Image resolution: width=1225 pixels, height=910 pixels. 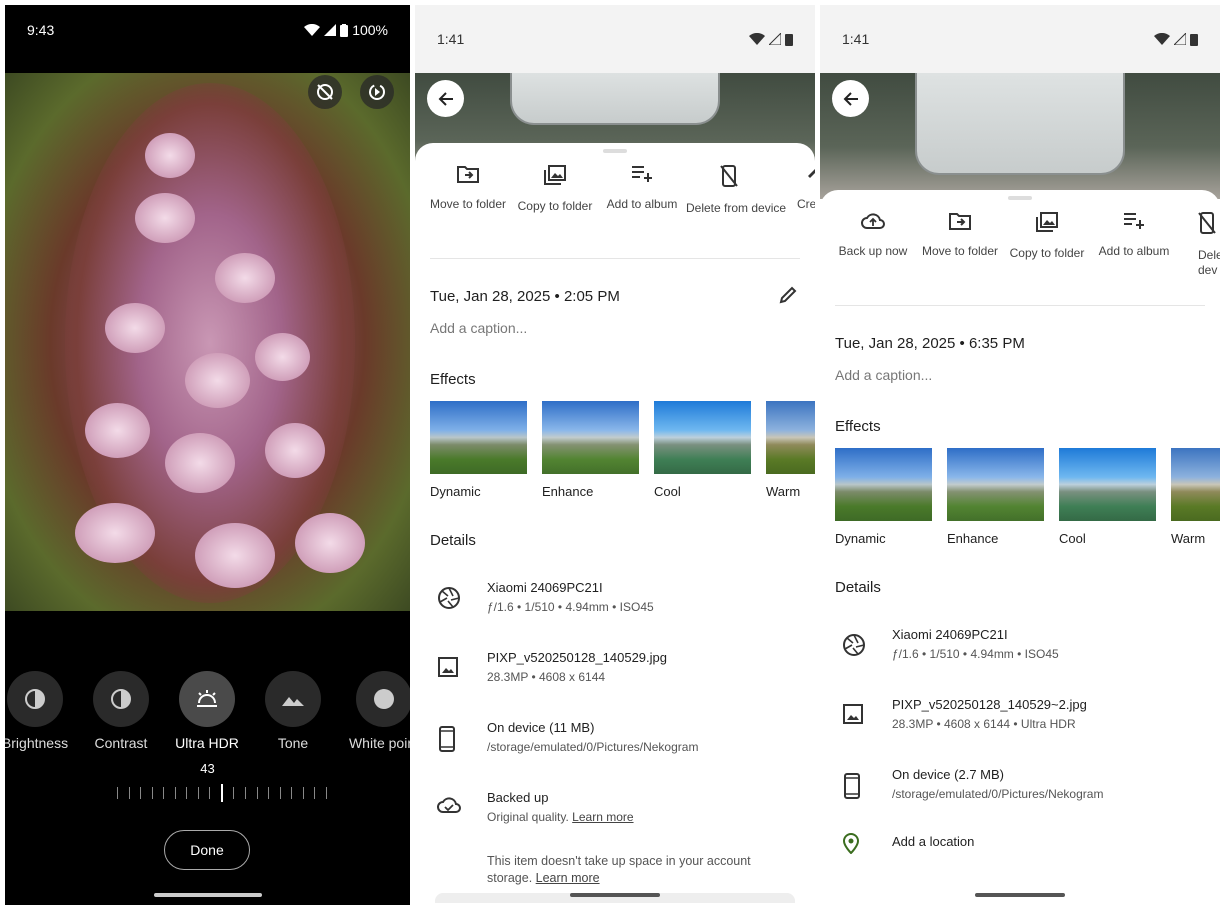 I want to click on contrast-icon, so click(x=121, y=699).